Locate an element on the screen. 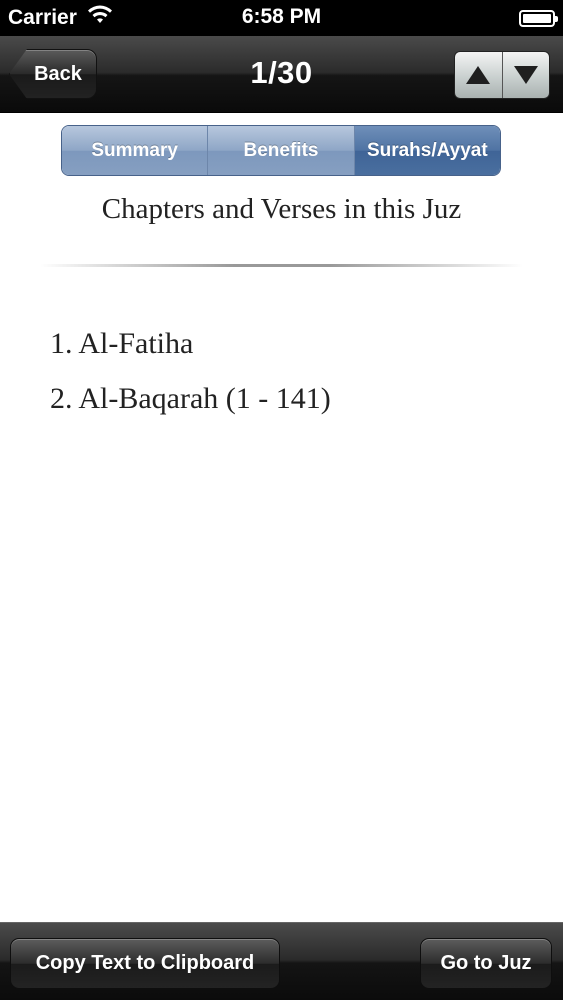  content-heading: Chapters and Verses in this Juz is located at coordinates (281, 209).